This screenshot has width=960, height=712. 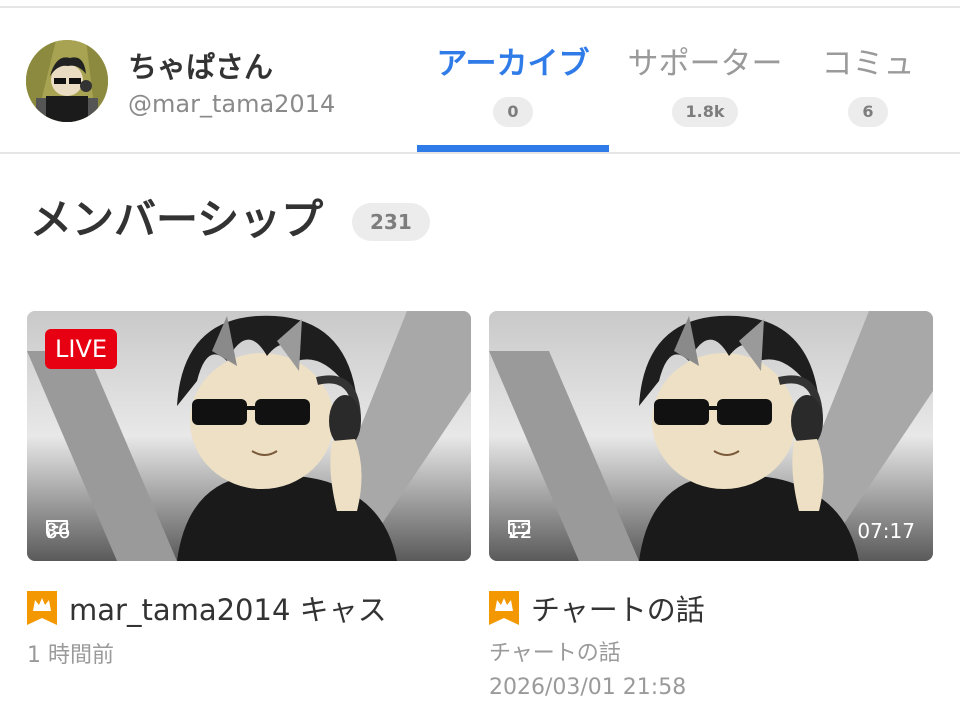 I want to click on card-title: mar_tama2014 キャス, so click(x=207, y=608).